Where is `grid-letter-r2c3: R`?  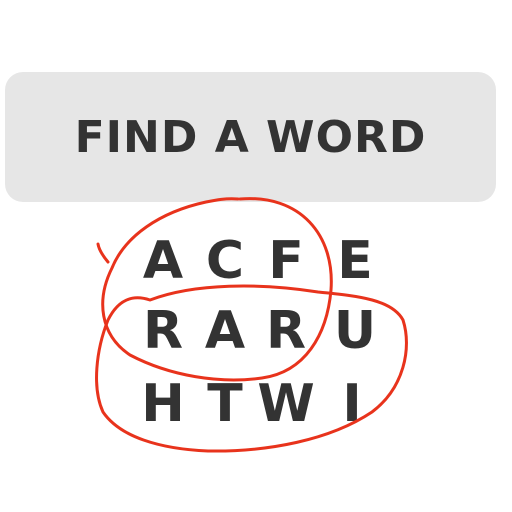
grid-letter-r2c3: R is located at coordinates (286, 331).